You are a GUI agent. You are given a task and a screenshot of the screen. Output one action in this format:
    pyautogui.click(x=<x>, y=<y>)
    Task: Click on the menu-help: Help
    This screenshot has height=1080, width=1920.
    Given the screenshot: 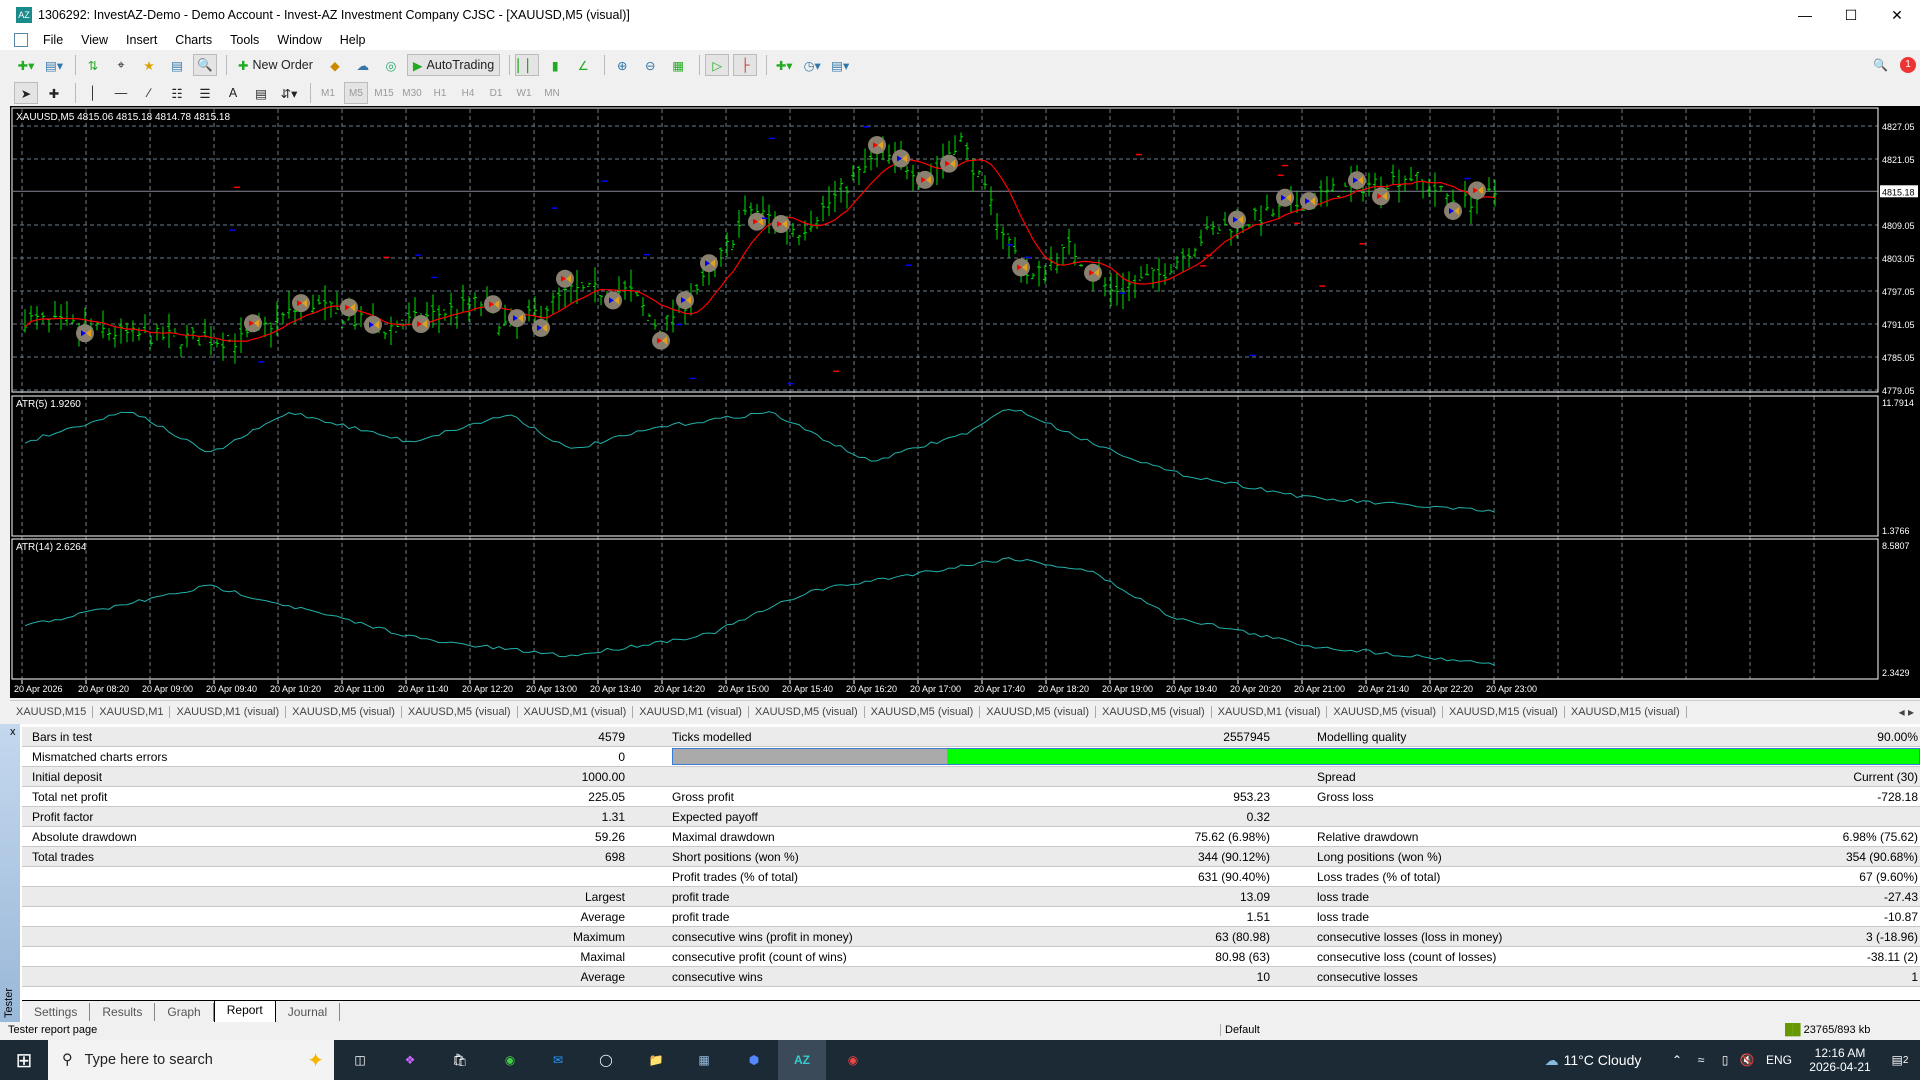 What is the action you would take?
    pyautogui.click(x=353, y=40)
    